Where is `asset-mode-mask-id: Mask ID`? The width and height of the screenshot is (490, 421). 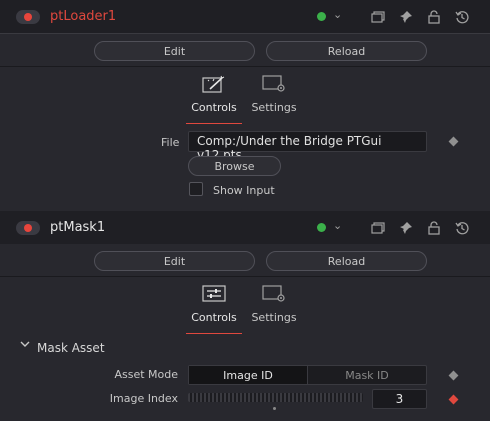
asset-mode-mask-id: Mask ID is located at coordinates (367, 375).